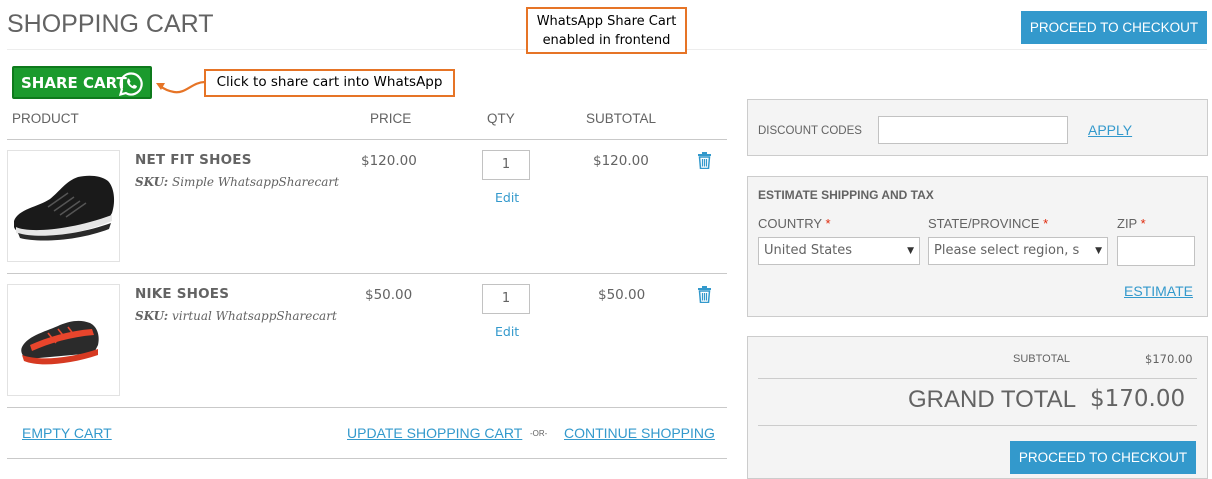  What do you see at coordinates (790, 223) in the screenshot?
I see `country-label-text: COUNTRY` at bounding box center [790, 223].